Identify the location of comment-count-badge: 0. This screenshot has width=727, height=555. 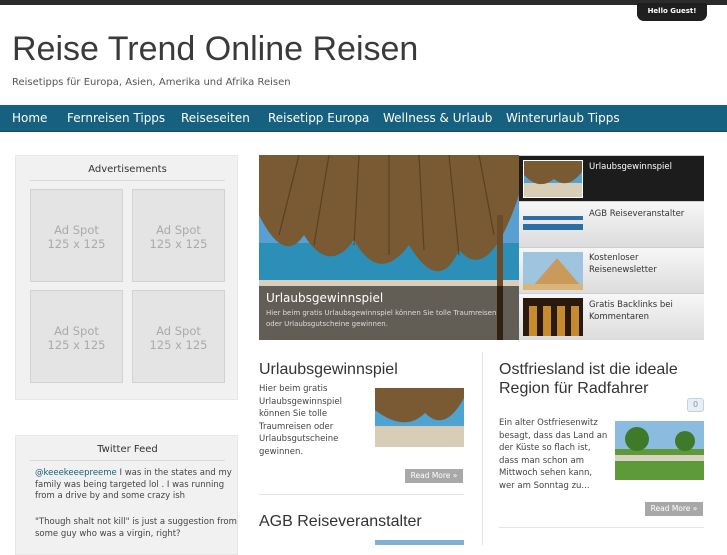
(695, 405).